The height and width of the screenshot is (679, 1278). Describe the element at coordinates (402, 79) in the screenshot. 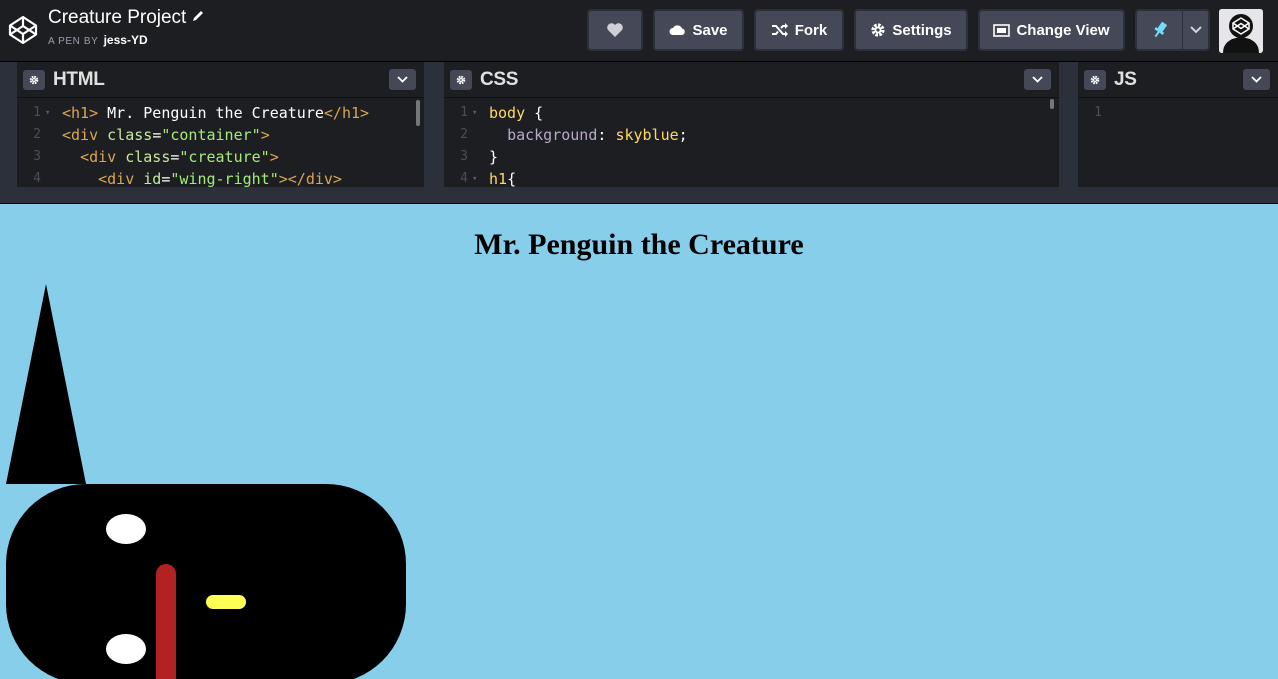

I see `html-collapse-chevron-down-icon` at that location.